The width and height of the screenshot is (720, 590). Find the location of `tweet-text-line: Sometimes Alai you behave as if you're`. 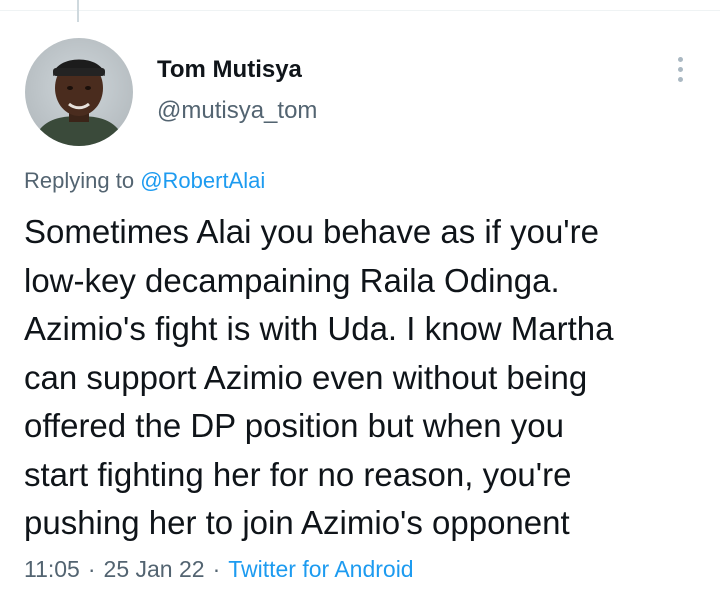

tweet-text-line: Sometimes Alai you behave as if you're is located at coordinates (311, 231).